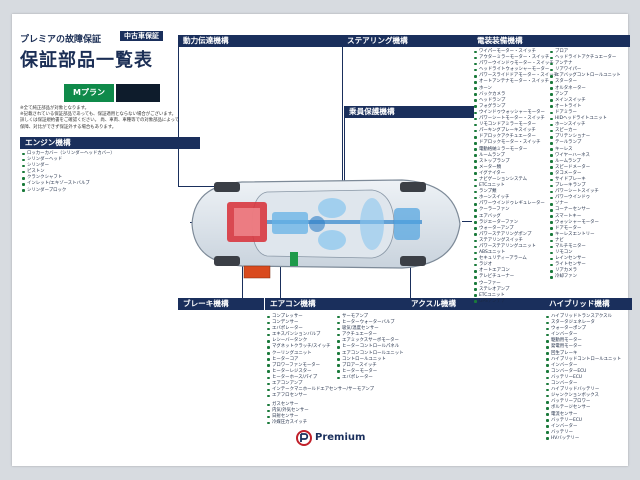 This screenshot has width=640, height=480. What do you see at coordinates (288, 414) in the screenshot?
I see `aircon-items-col1b: ガスセンサー 内気/外気センサー 日射センサー 冷媒圧力スイッチ` at bounding box center [288, 414].